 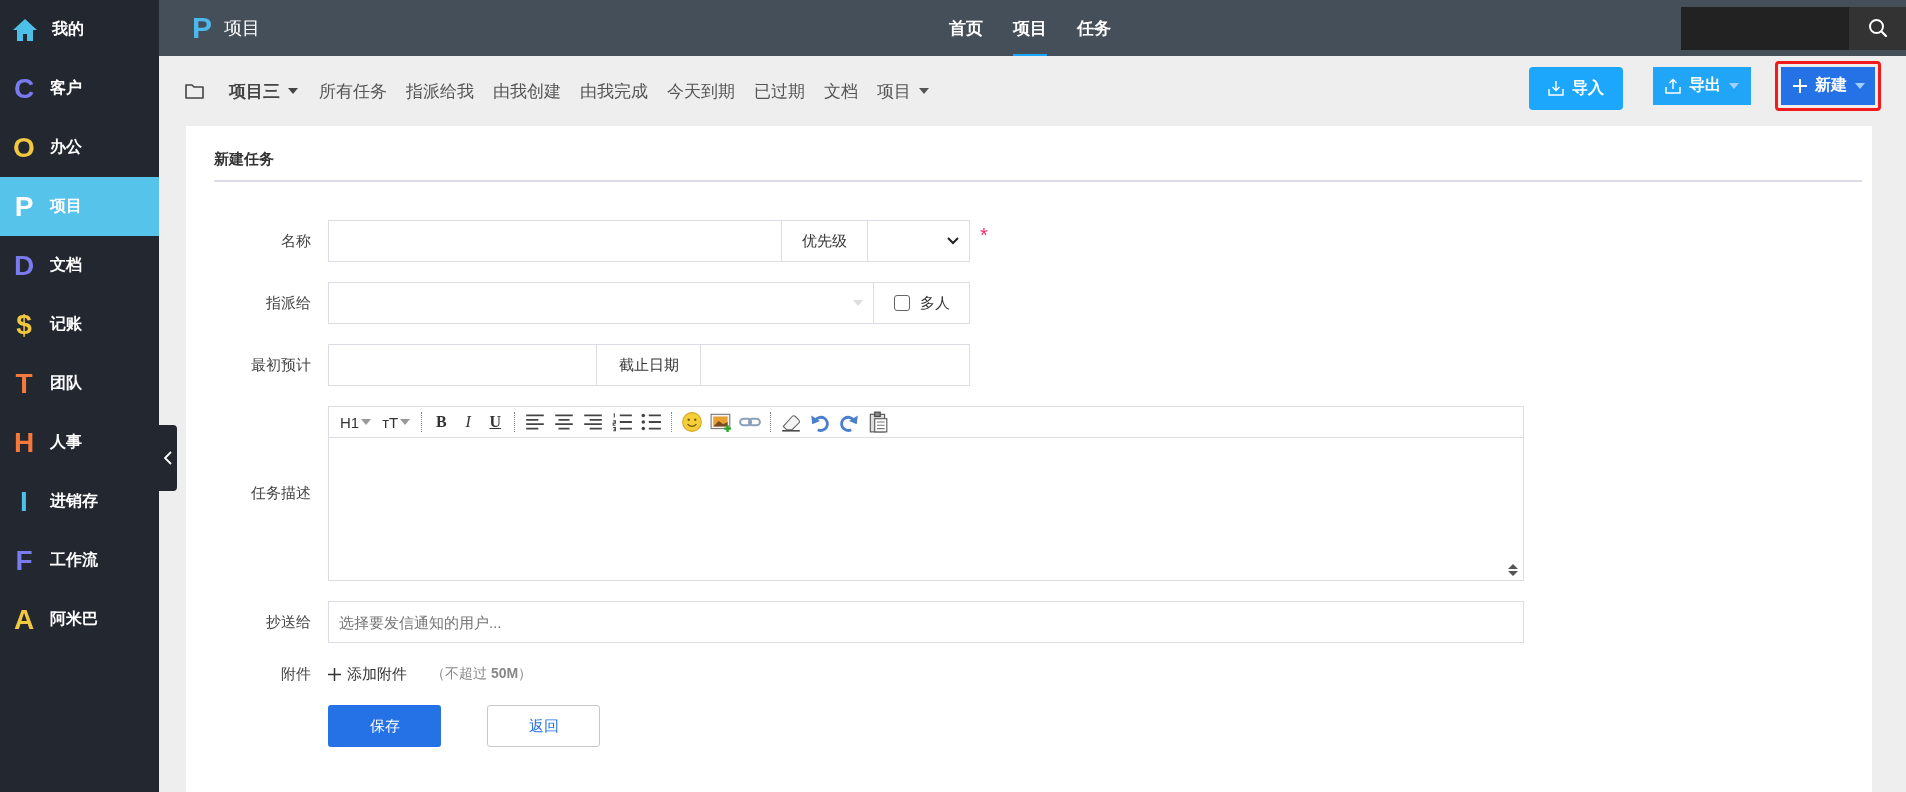 I want to click on nav-link: 由我完成, so click(x=614, y=91).